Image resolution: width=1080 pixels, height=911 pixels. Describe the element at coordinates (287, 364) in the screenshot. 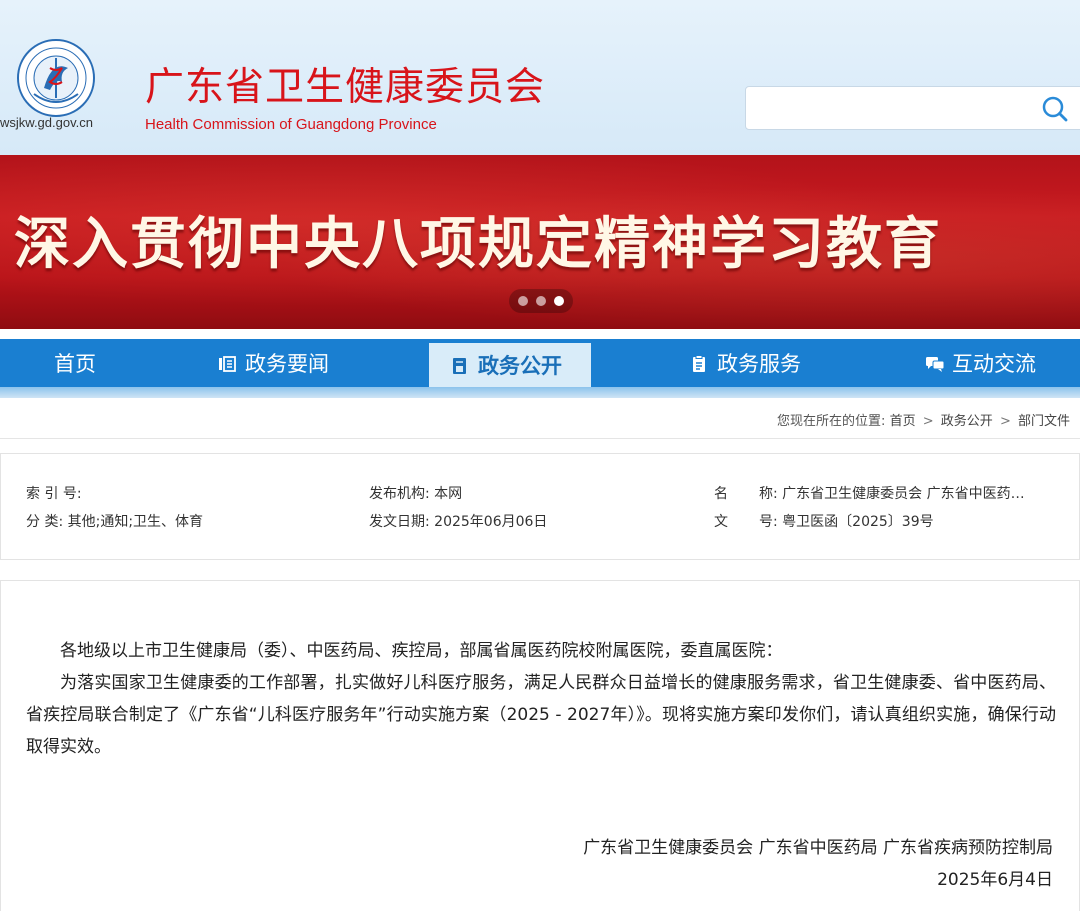

I see `nav-item-label: 政务要闻` at that location.